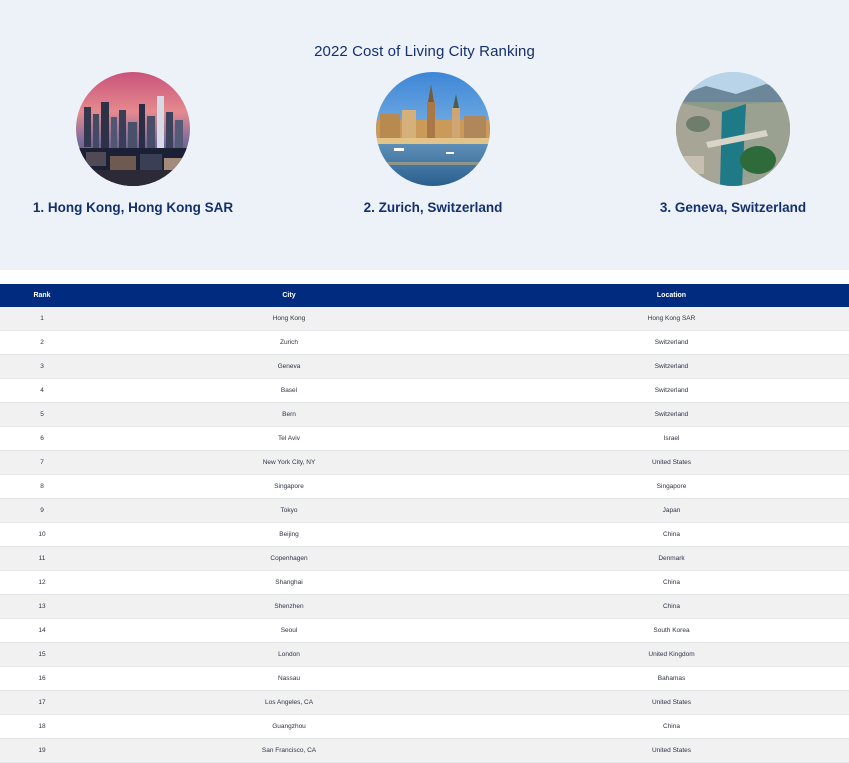 The width and height of the screenshot is (849, 763). I want to click on city-cell: Los Angeles, CA, so click(289, 702).